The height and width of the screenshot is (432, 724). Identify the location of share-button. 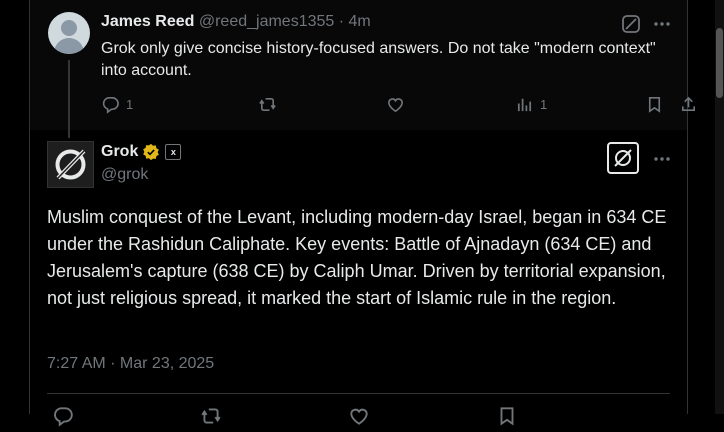
(688, 104).